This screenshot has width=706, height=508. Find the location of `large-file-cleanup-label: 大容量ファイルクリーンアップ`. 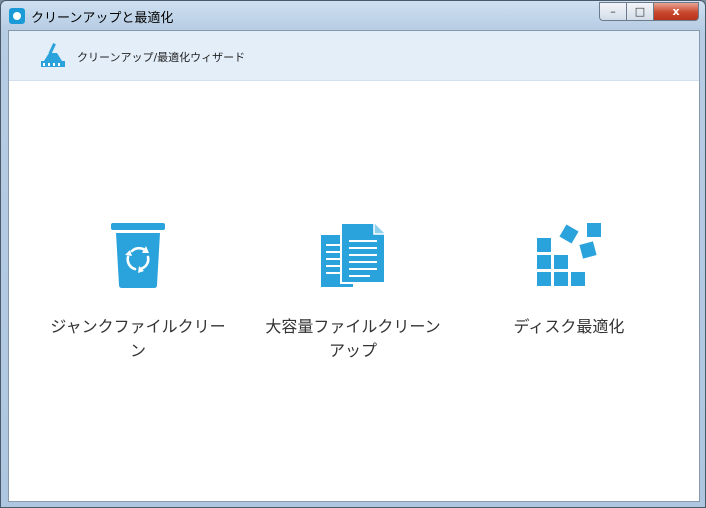

large-file-cleanup-label: 大容量ファイルクリーンアップ is located at coordinates (353, 338).